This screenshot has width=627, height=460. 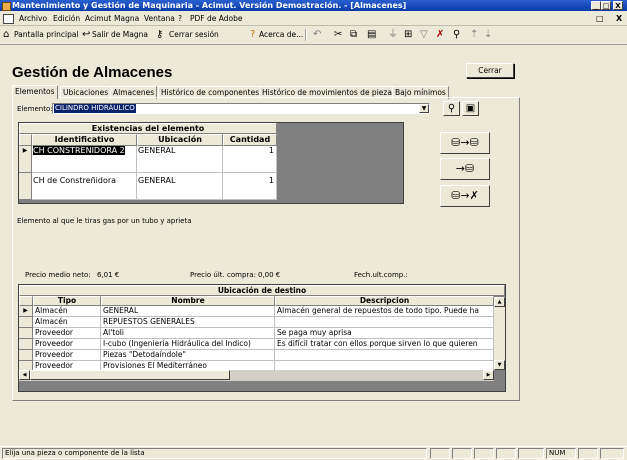 What do you see at coordinates (130, 375) in the screenshot?
I see `scroll-thumb` at bounding box center [130, 375].